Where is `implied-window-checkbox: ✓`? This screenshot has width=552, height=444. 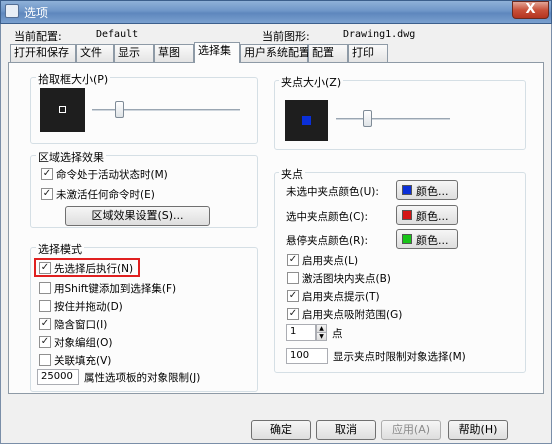
implied-window-checkbox: ✓ is located at coordinates (45, 324).